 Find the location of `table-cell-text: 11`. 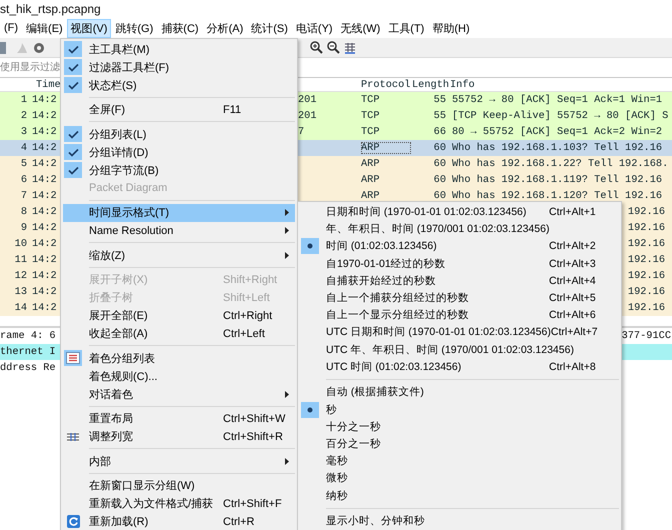

table-cell-text: 11 is located at coordinates (20, 260).